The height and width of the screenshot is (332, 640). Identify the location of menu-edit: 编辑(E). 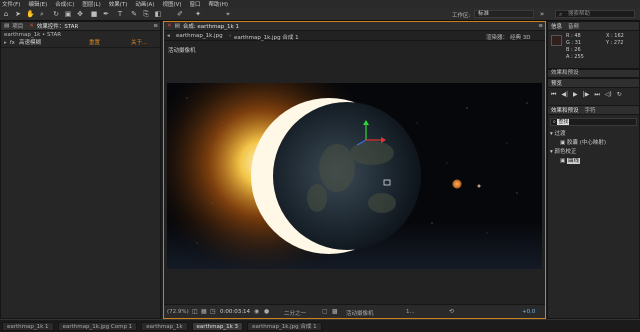
(37, 4).